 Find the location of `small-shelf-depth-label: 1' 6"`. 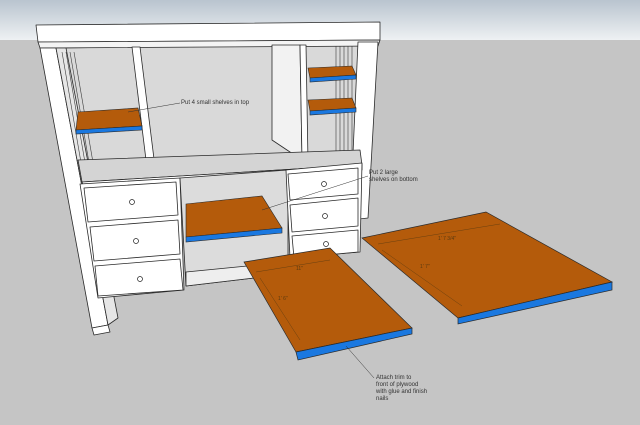

small-shelf-depth-label: 1' 6" is located at coordinates (283, 299).